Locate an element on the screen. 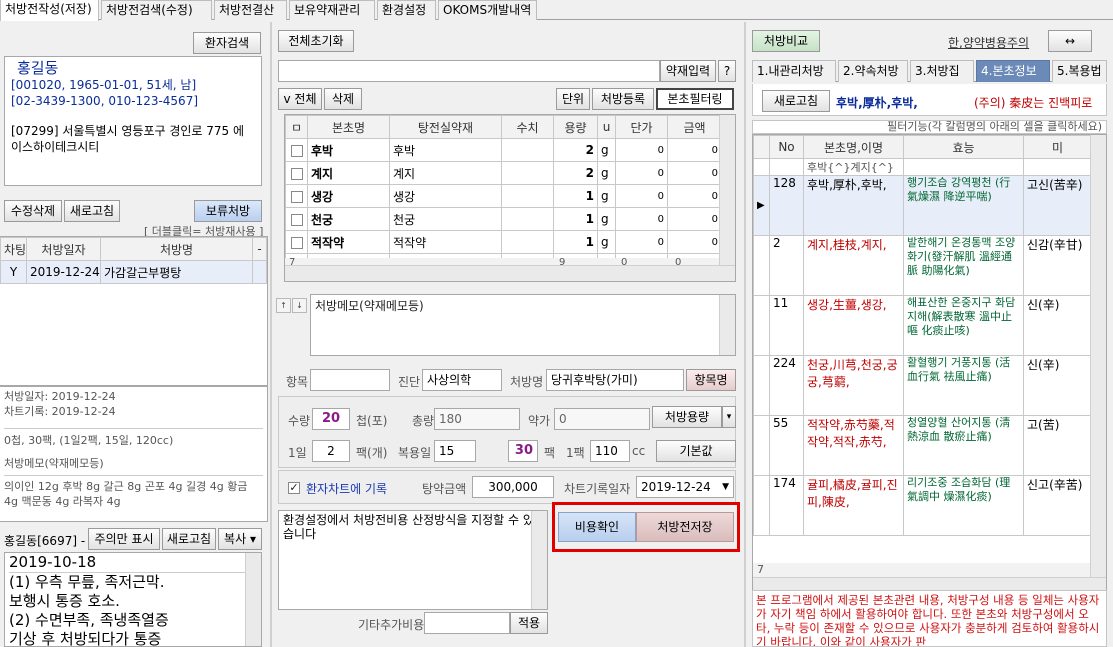 This screenshot has width=1113, height=647. rx-register-button: 처방등록 is located at coordinates (623, 99).